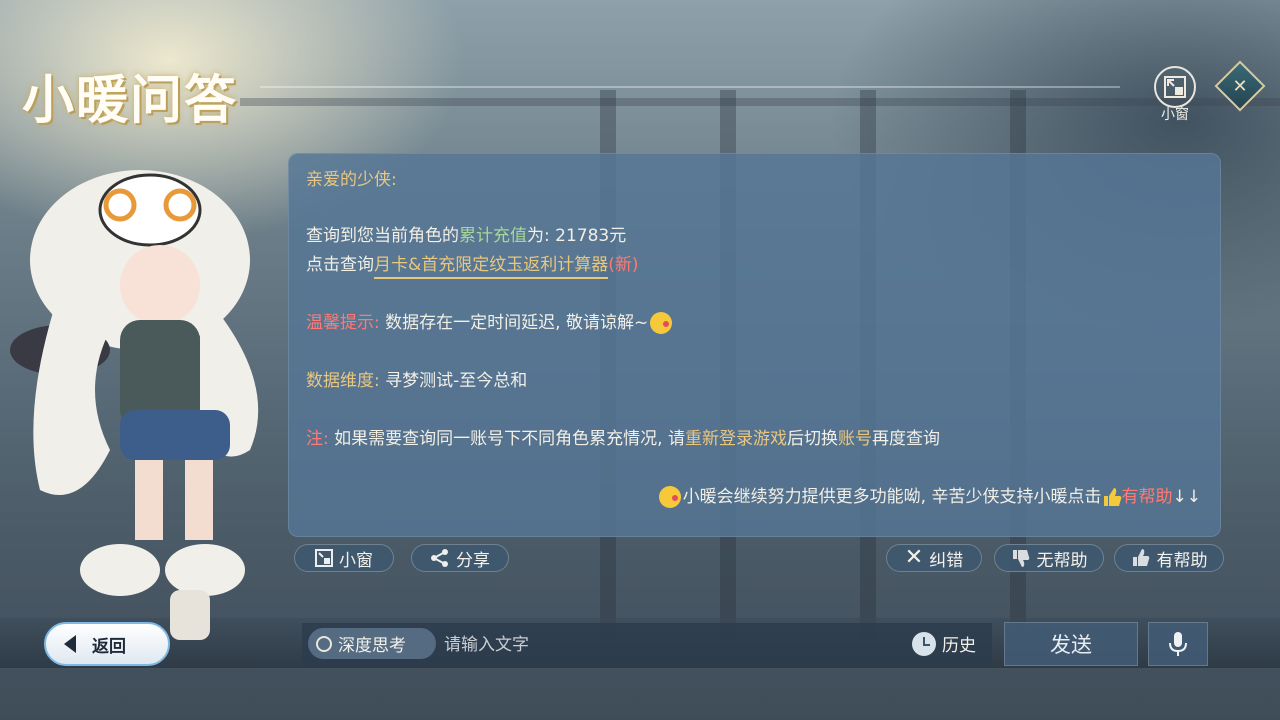 Image resolution: width=1280 pixels, height=720 pixels. I want to click on cross-icon: ✕, so click(914, 557).